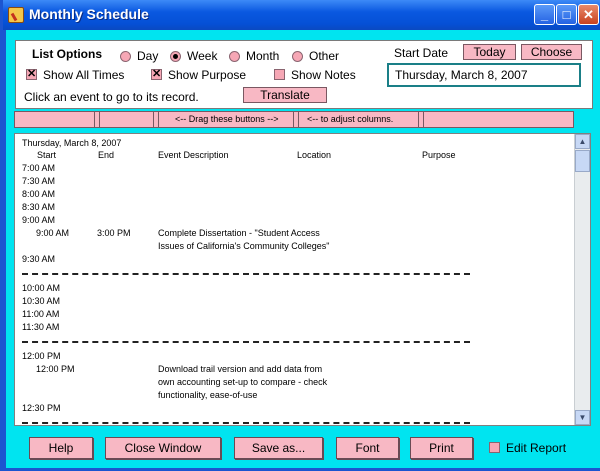 Image resolution: width=600 pixels, height=471 pixels. I want to click on minimize-button: _, so click(544, 14).